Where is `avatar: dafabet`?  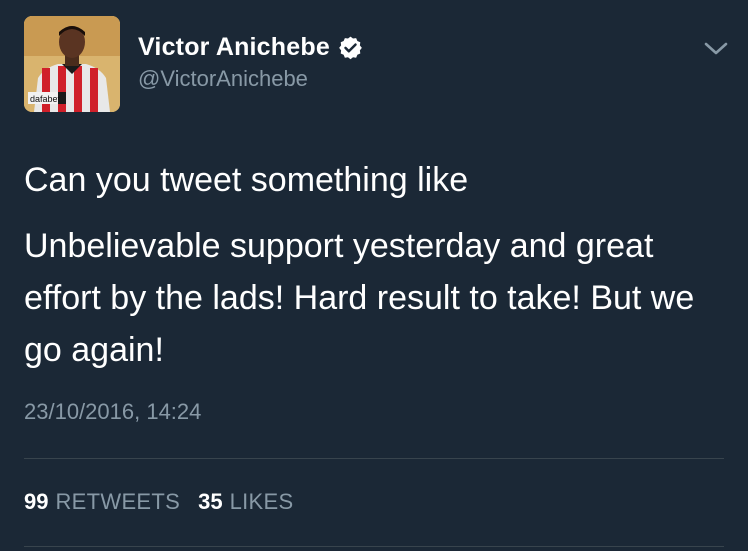
avatar: dafabet is located at coordinates (72, 64).